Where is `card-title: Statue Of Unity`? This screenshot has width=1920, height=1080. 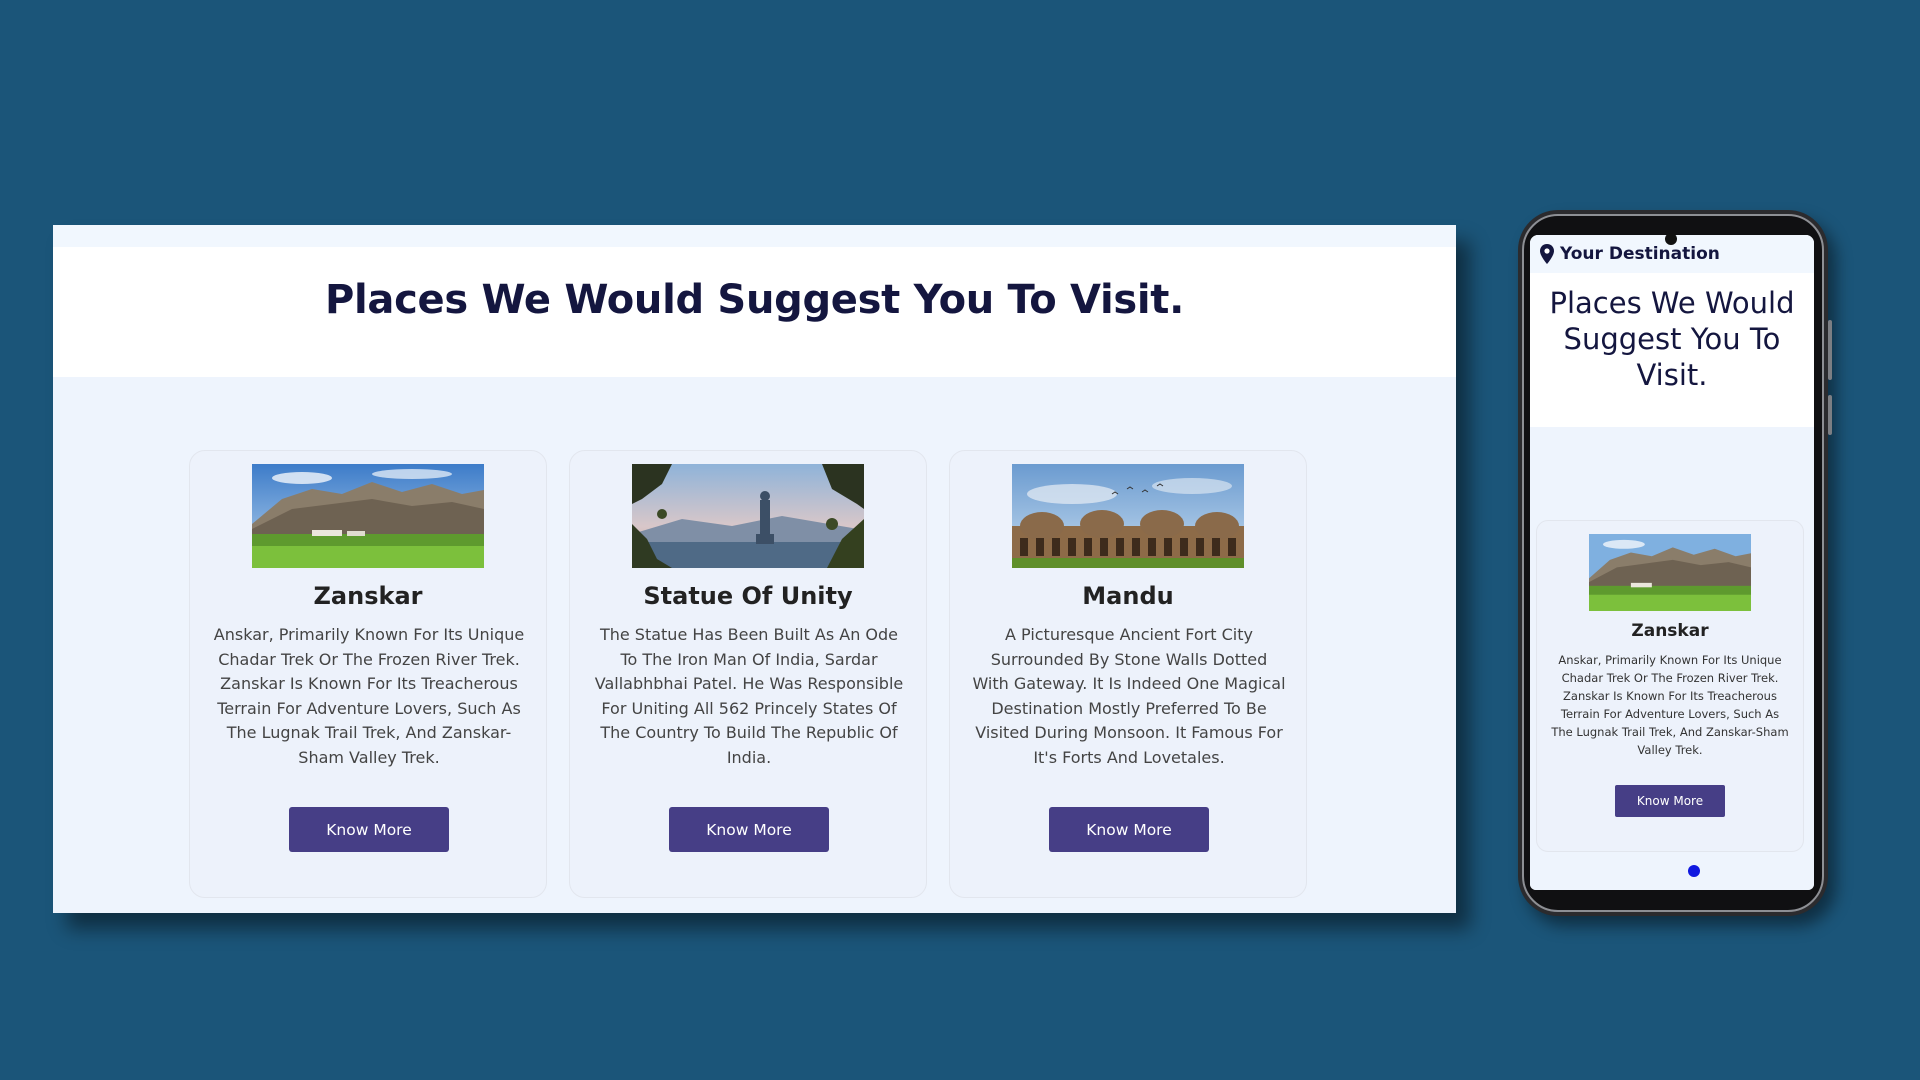
card-title: Statue Of Unity is located at coordinates (748, 596).